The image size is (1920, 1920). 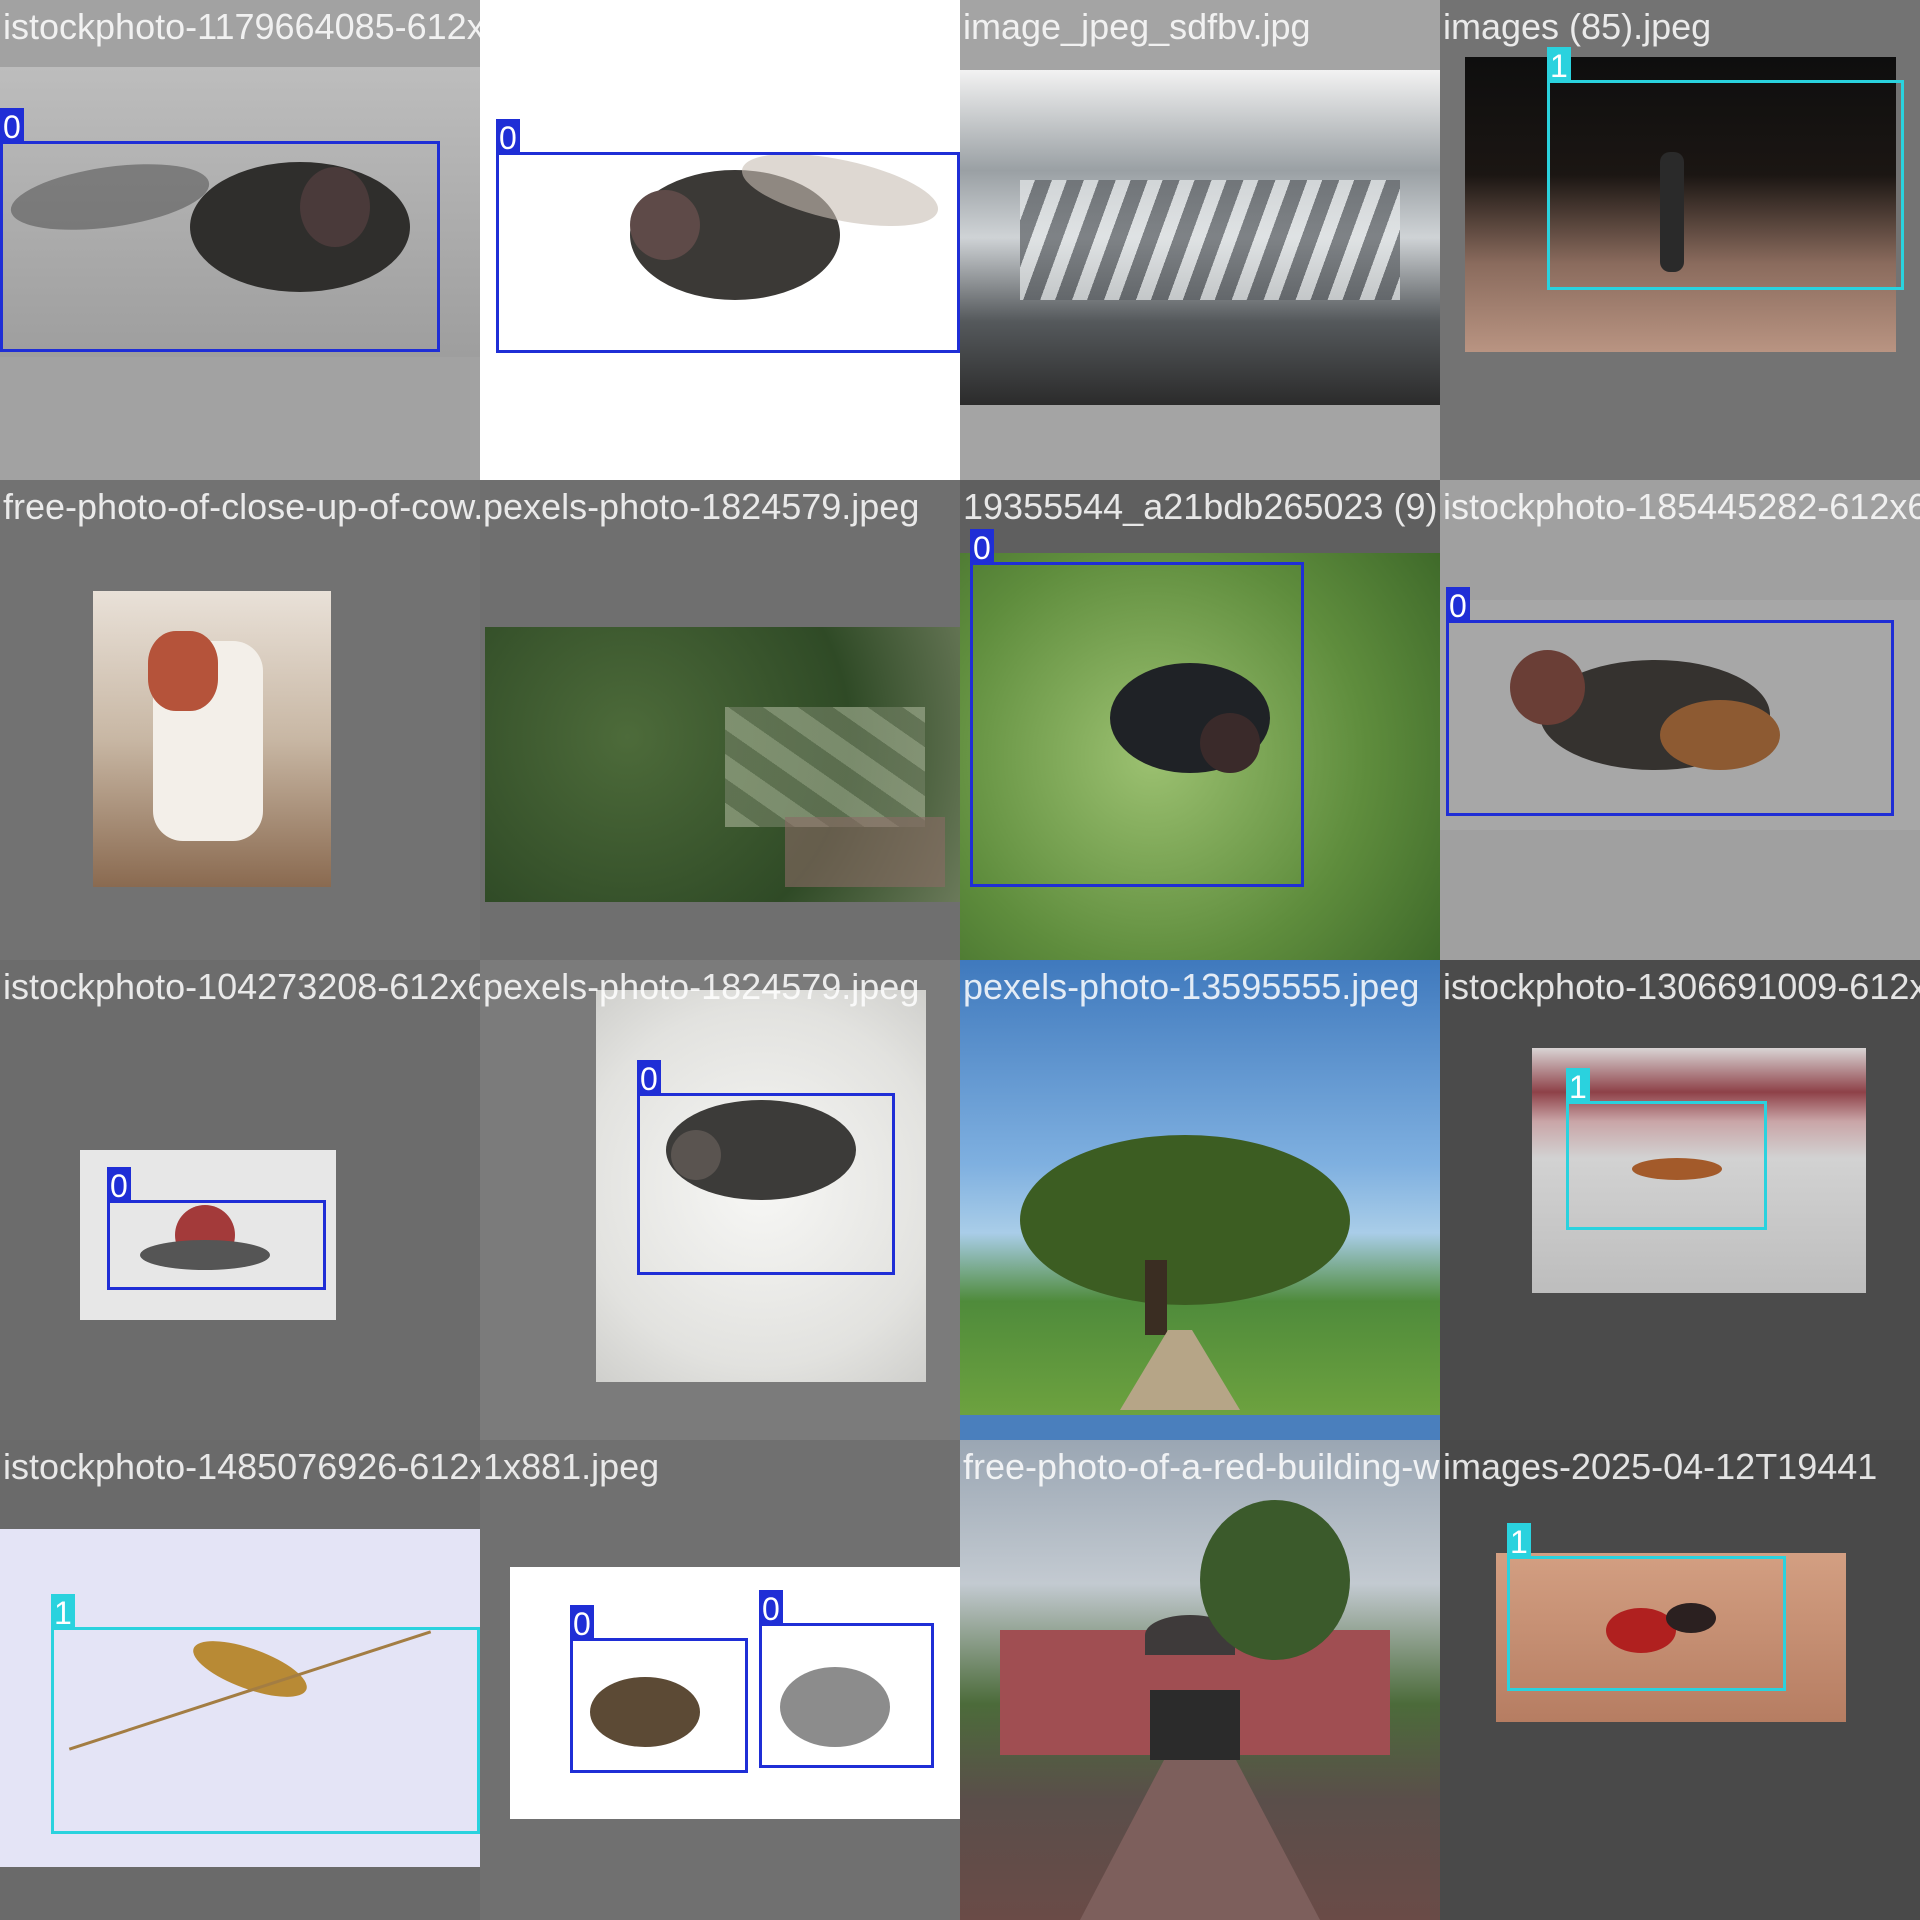 I want to click on tile-filename: pexels-photo-1824579.jpeg, so click(x=701, y=506).